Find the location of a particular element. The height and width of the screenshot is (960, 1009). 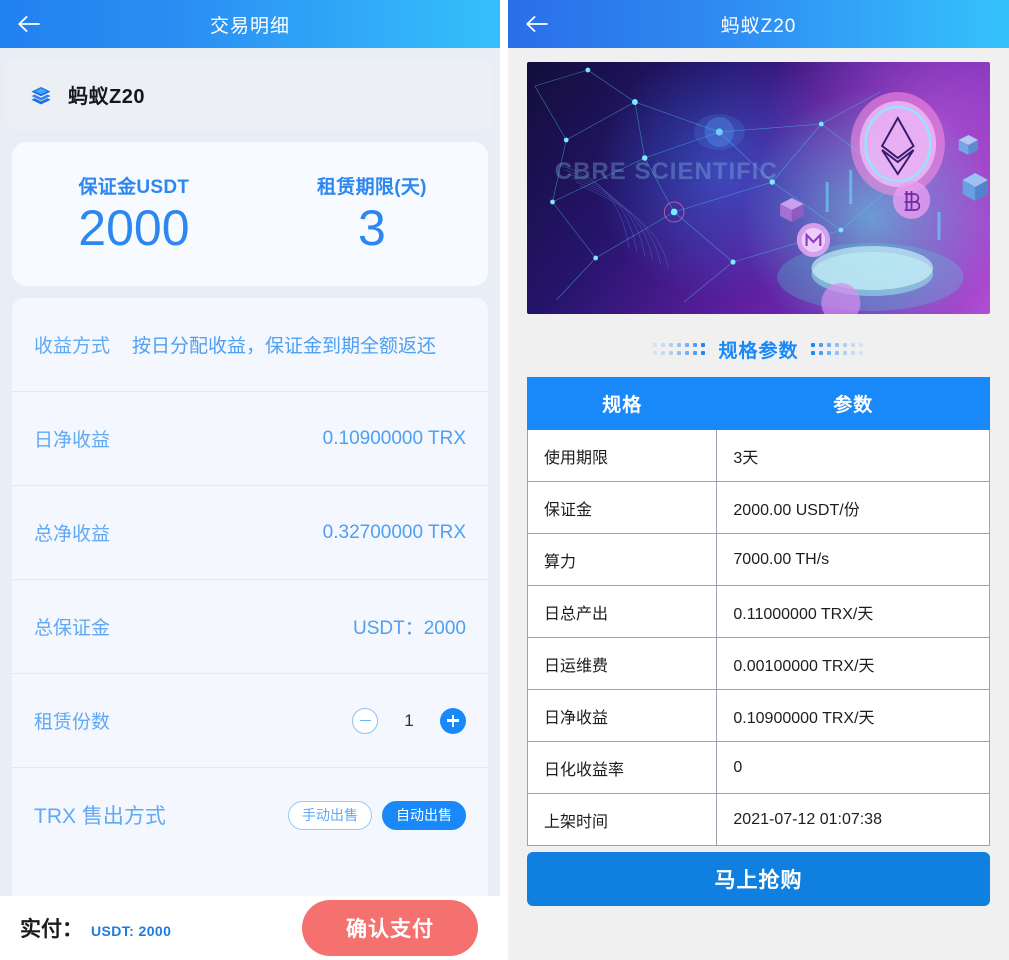

left-page-title: 交易明细 is located at coordinates (249, 26).